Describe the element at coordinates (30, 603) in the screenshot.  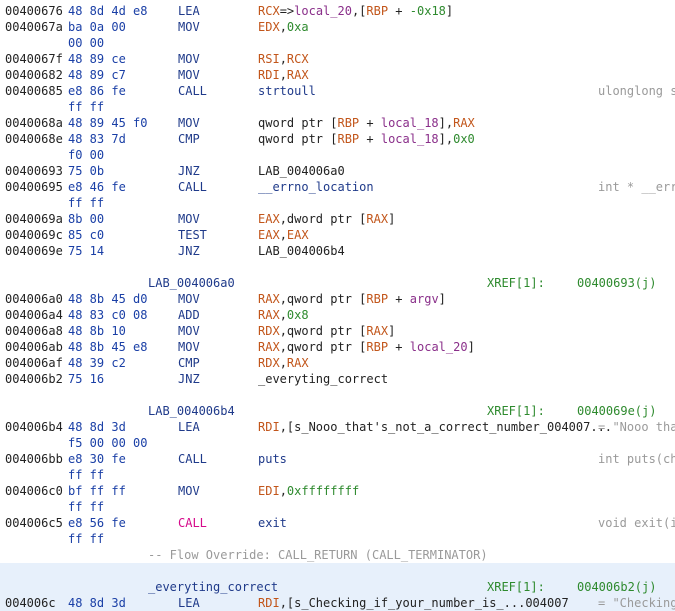
I see `instruction-address: 004006c` at that location.